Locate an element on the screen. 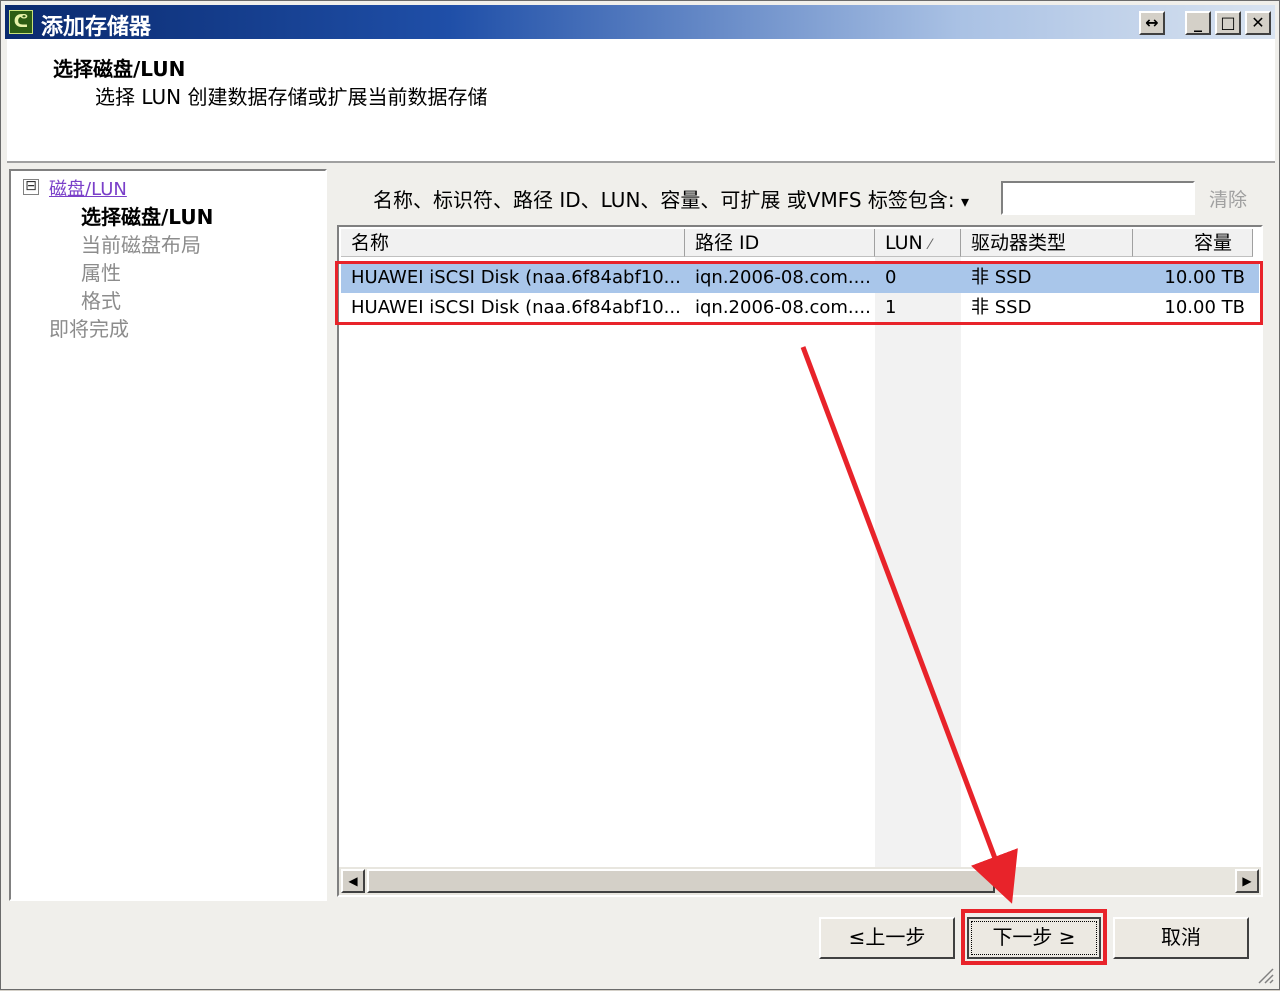 This screenshot has height=991, width=1280. cancel-button: 取消 is located at coordinates (1181, 938).